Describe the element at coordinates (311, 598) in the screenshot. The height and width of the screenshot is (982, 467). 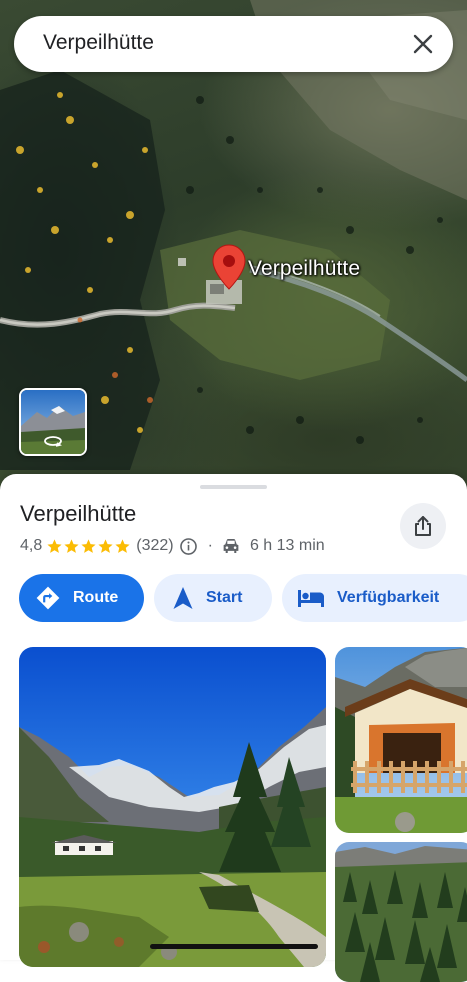
I see `bed-icon` at that location.